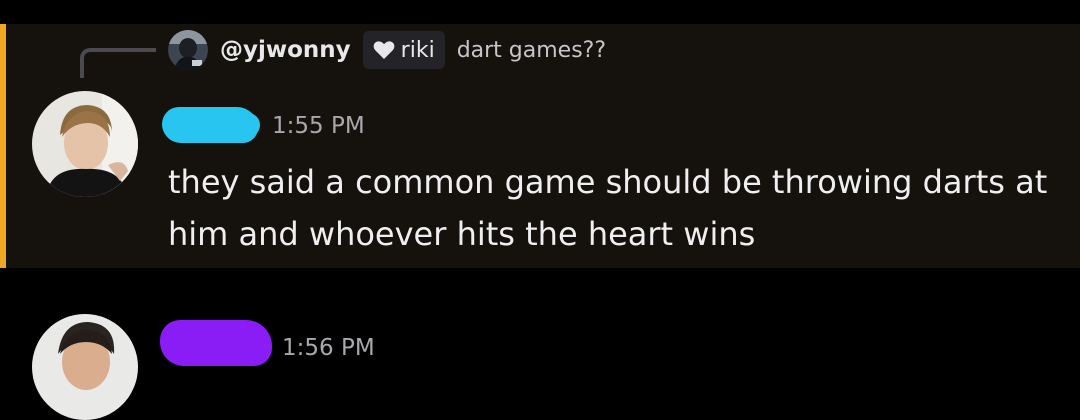 This screenshot has height=420, width=1080. What do you see at coordinates (216, 343) in the screenshot?
I see `redacted-next-username` at bounding box center [216, 343].